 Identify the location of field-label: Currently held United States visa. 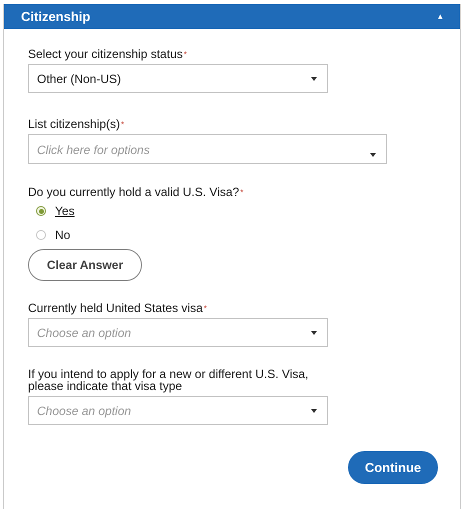
(115, 308).